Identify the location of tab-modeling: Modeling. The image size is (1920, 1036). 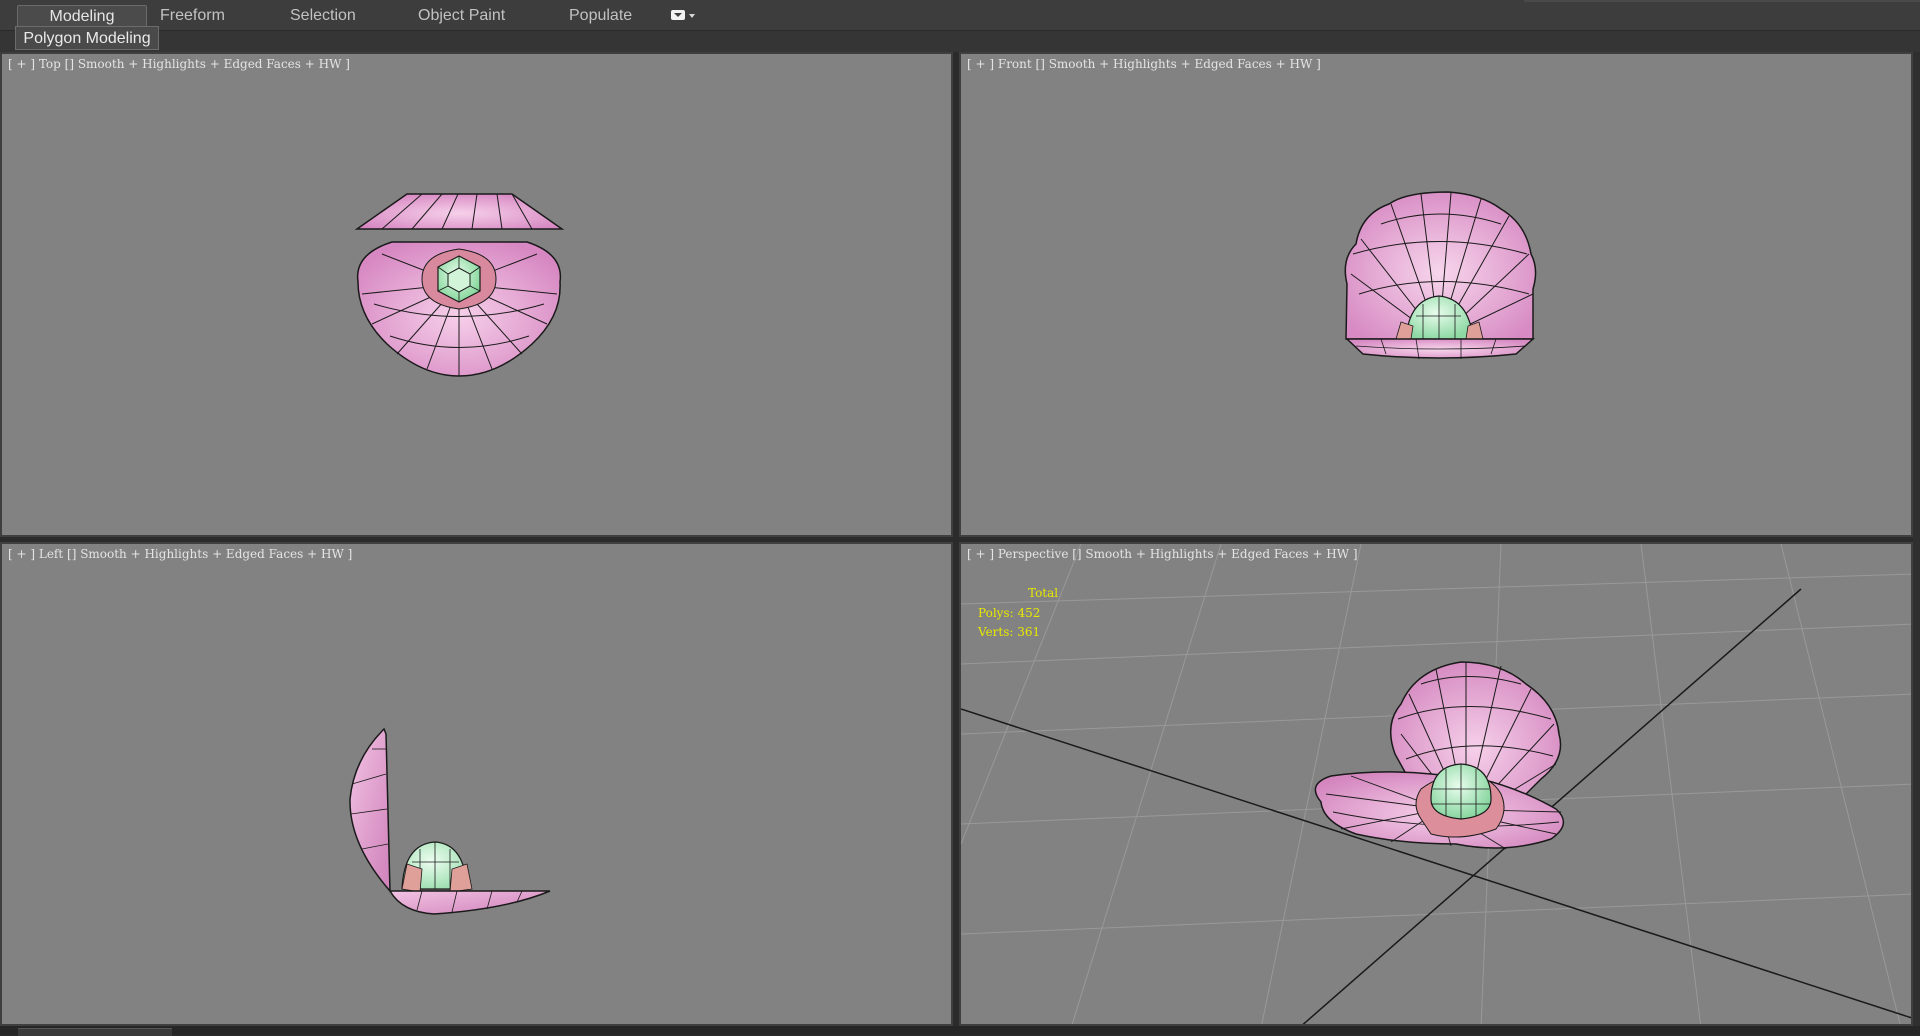
(82, 16).